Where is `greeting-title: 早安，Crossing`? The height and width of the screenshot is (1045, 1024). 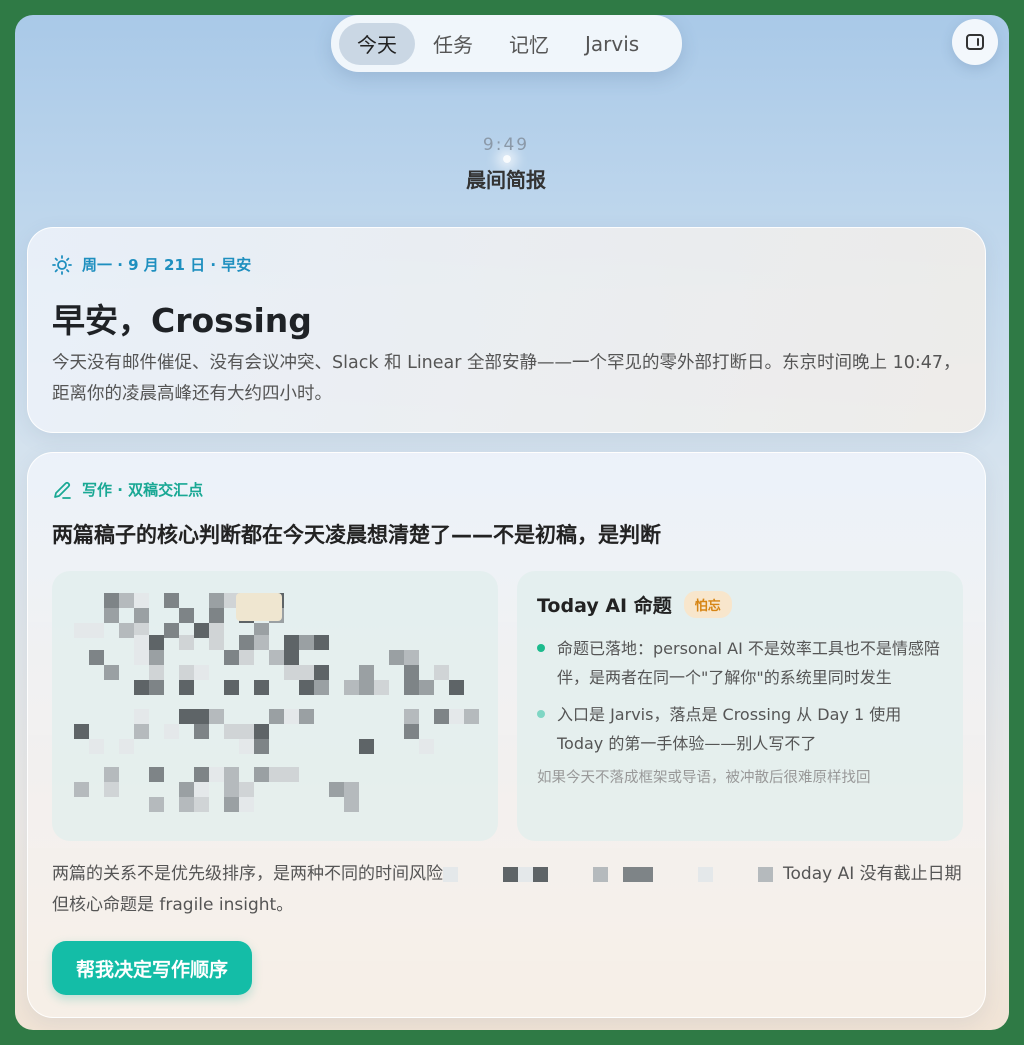 greeting-title: 早安，Crossing is located at coordinates (182, 320).